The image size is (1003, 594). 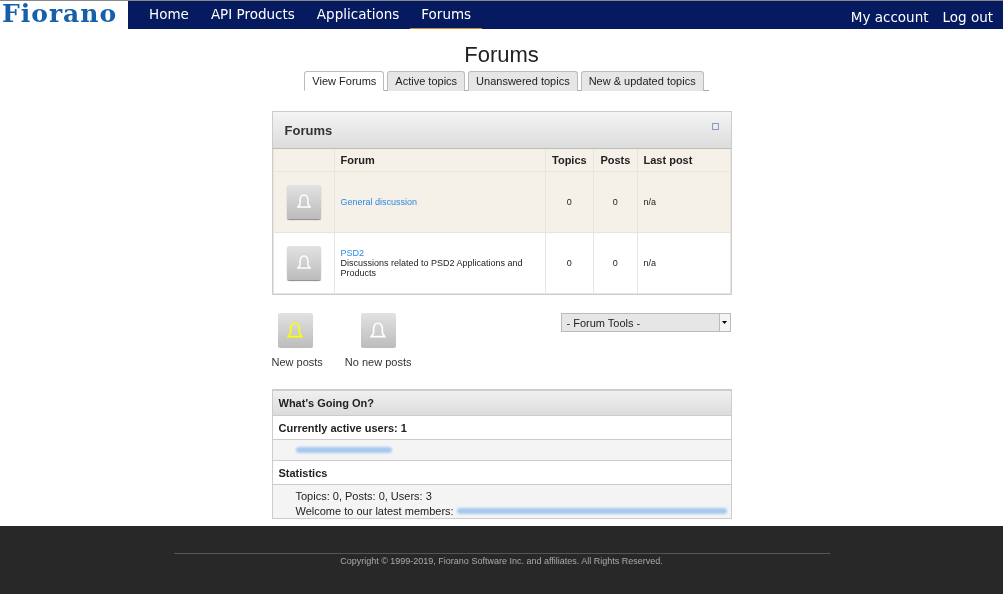 I want to click on copyright-text: Copyright © 1999-2019, Fiorano Software Inc. and affiliates. All Rights Reserved., so click(x=501, y=561).